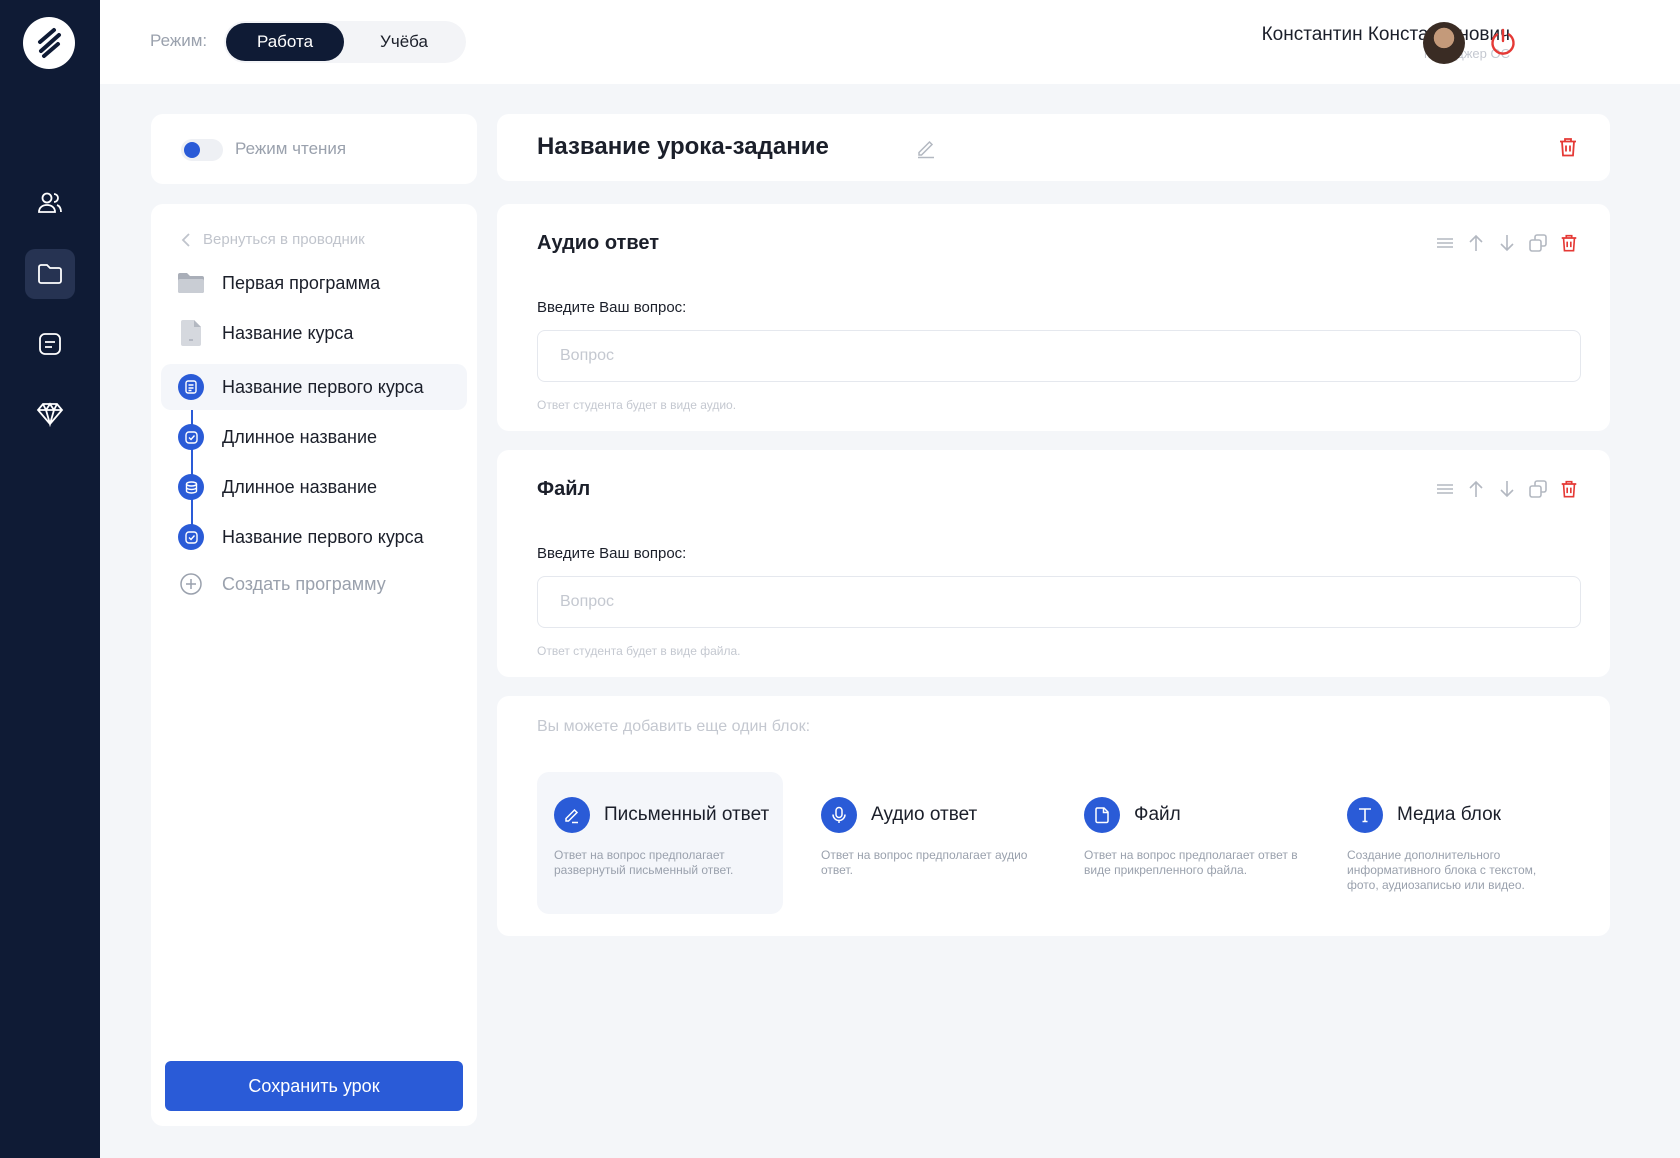 This screenshot has height=1158, width=1680. I want to click on tree-item-lesson-4: Название первого курса, so click(314, 537).